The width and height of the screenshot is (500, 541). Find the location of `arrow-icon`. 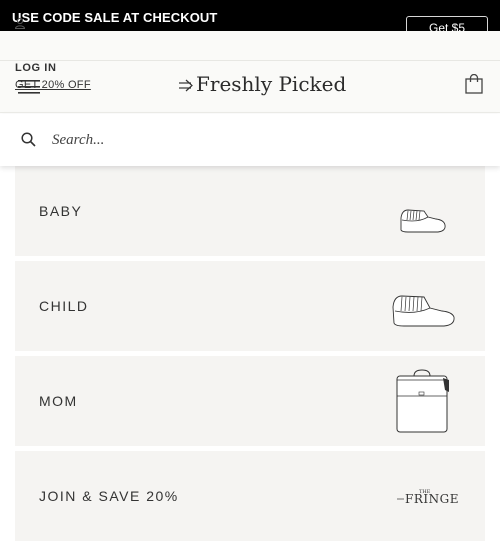

arrow-icon is located at coordinates (186, 86).